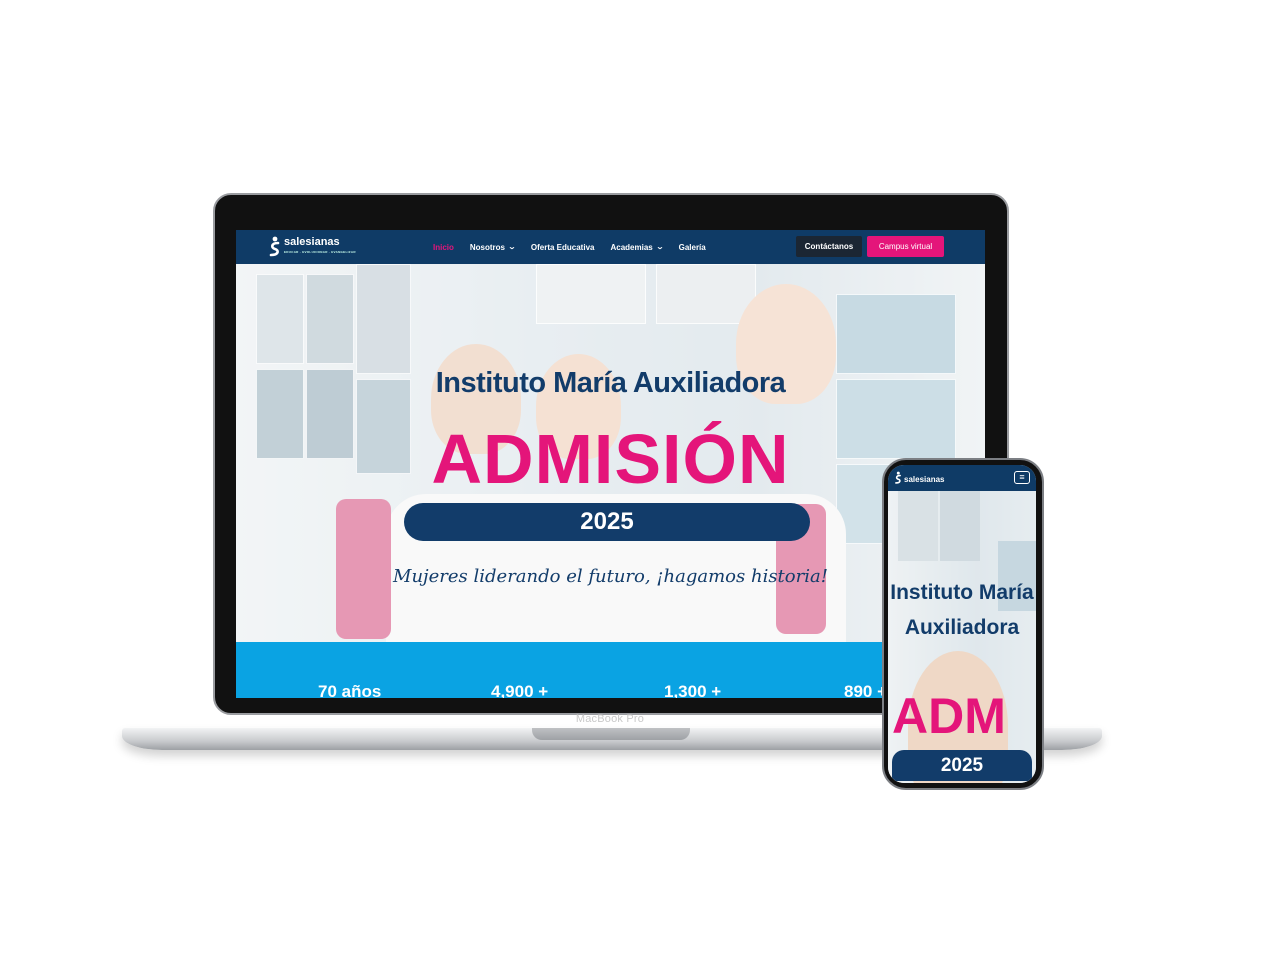  What do you see at coordinates (520, 690) in the screenshot?
I see `stat-students: 4,900 +` at bounding box center [520, 690].